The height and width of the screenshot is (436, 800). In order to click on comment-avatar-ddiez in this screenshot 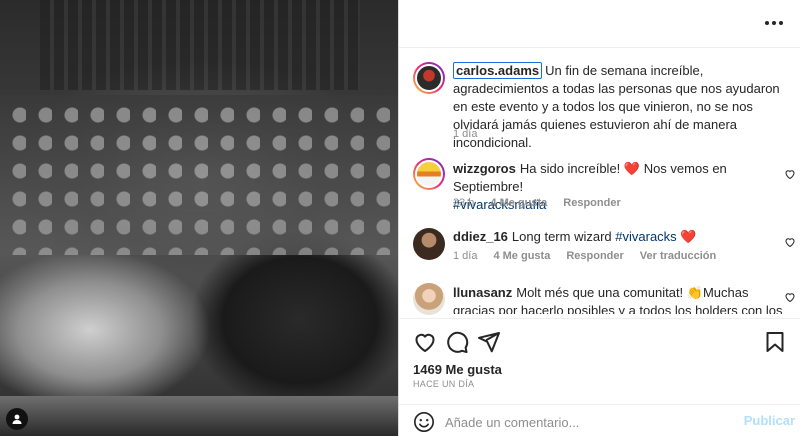, I will do `click(429, 244)`.